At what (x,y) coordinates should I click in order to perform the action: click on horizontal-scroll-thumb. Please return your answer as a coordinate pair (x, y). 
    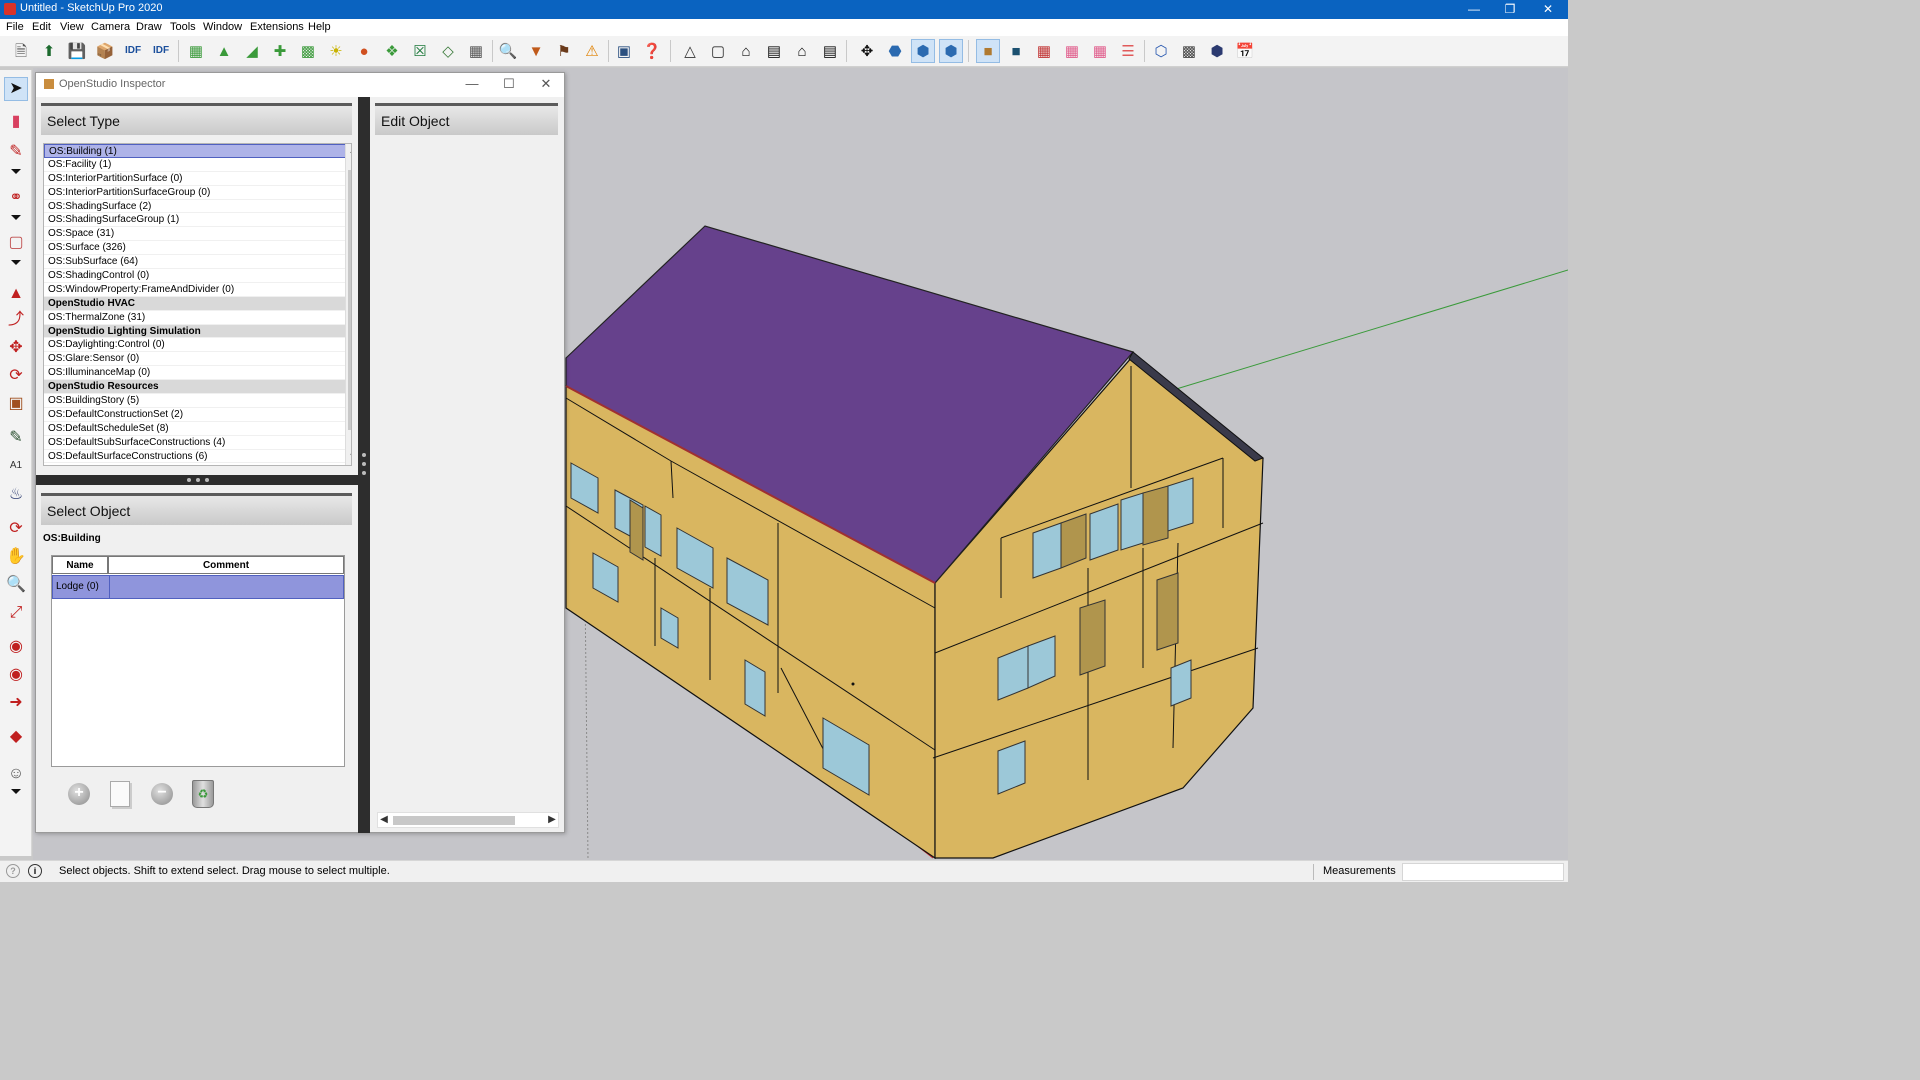
    Looking at the image, I should click on (454, 820).